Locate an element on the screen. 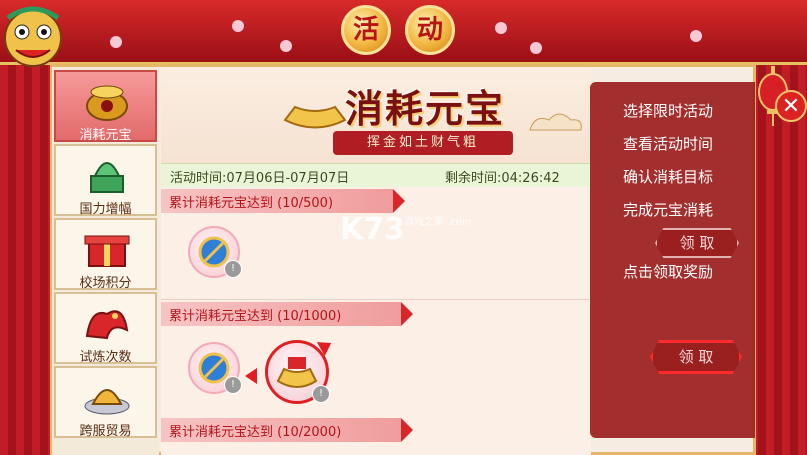  red-arrow-icon is located at coordinates (251, 376).